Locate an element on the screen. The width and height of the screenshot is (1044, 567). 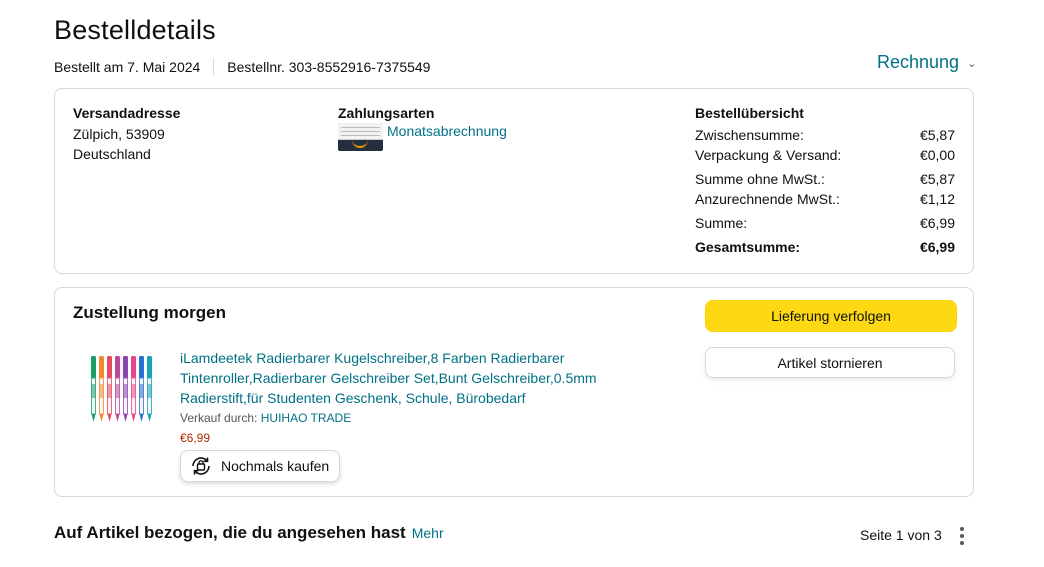
more-link: Mehr is located at coordinates (428, 533).